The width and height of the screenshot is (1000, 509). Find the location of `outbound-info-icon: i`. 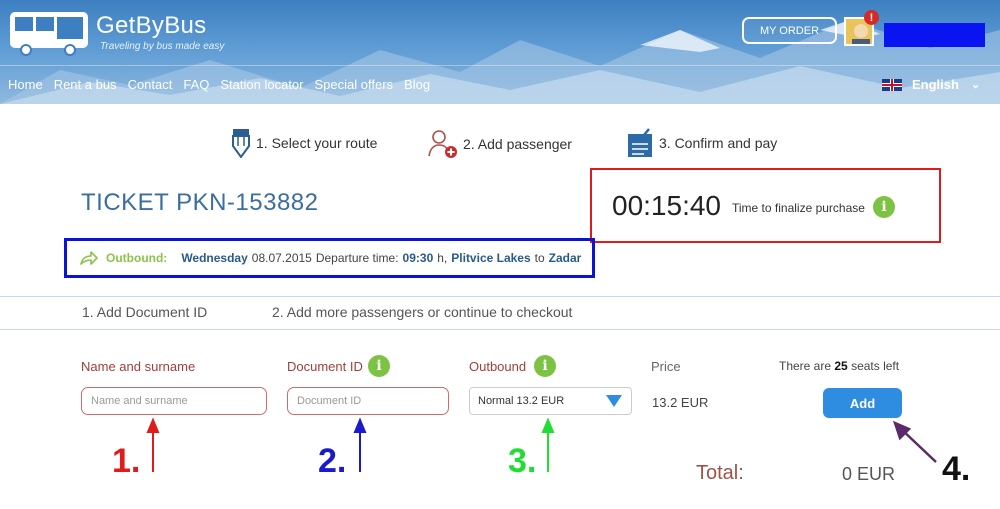

outbound-info-icon: i is located at coordinates (545, 366).